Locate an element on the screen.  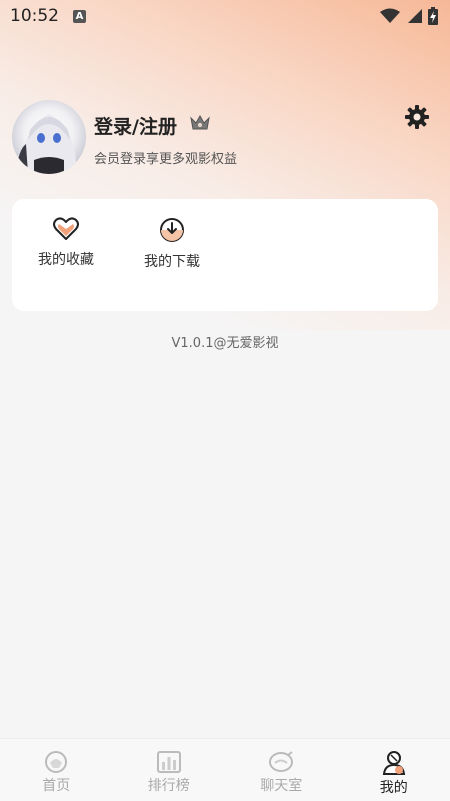
my-favorites-label: 我的收藏 is located at coordinates (66, 260).